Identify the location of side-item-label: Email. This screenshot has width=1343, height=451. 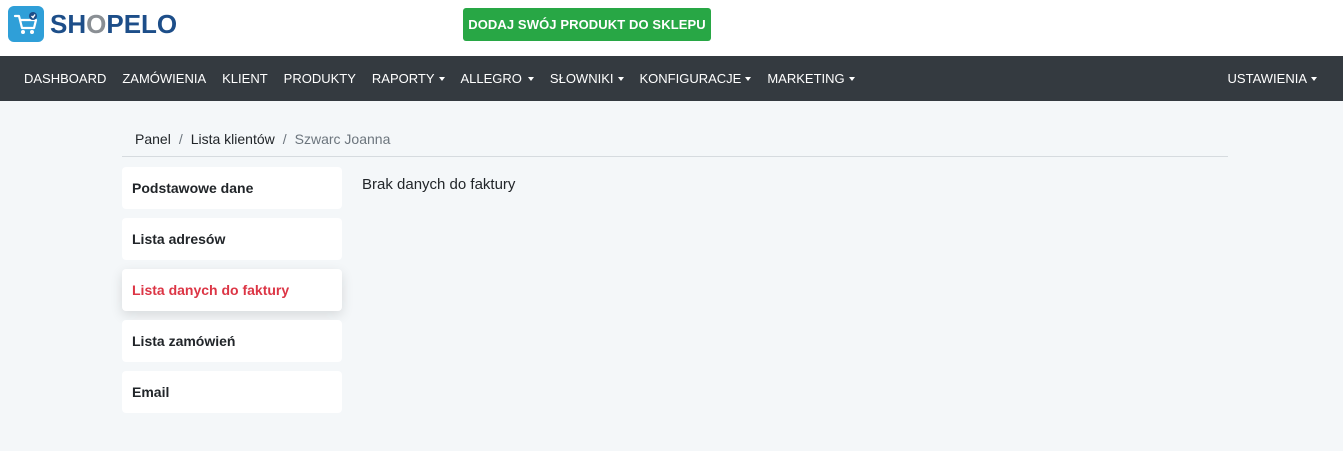
(151, 392).